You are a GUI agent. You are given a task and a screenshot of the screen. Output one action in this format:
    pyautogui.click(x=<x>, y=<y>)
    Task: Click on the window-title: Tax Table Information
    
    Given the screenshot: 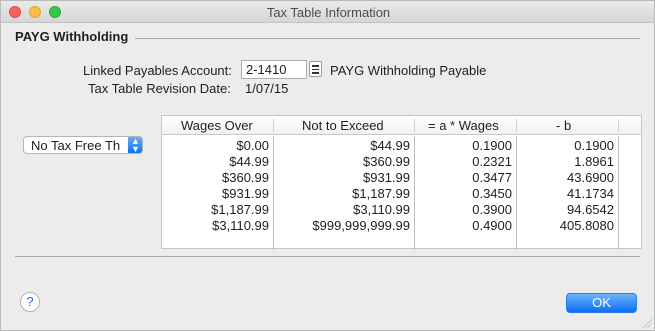 What is the action you would take?
    pyautogui.click(x=328, y=12)
    